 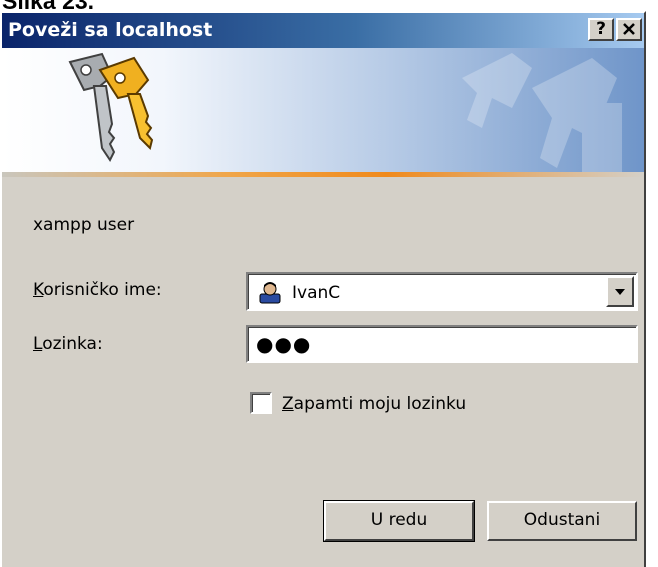 I want to click on username-label-accesskey: K, so click(x=38, y=290).